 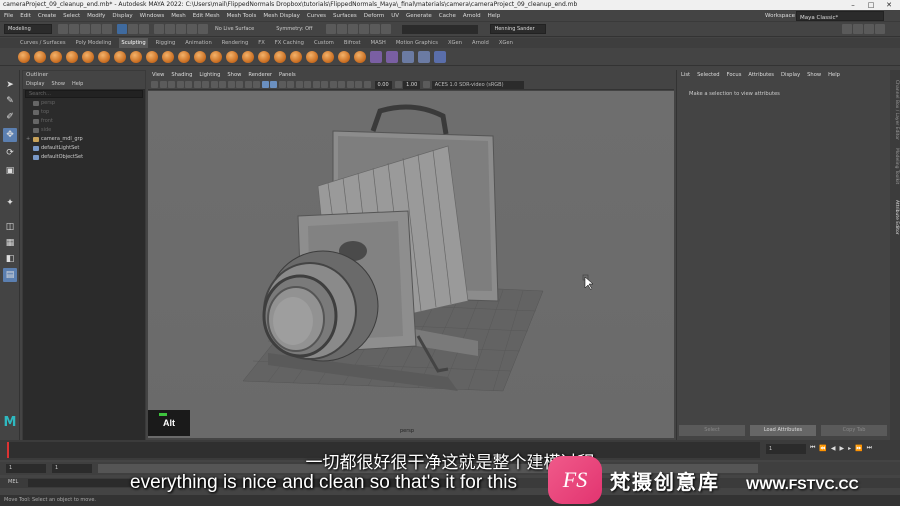 What do you see at coordinates (152, 56) in the screenshot?
I see `repeat-brush-icon` at bounding box center [152, 56].